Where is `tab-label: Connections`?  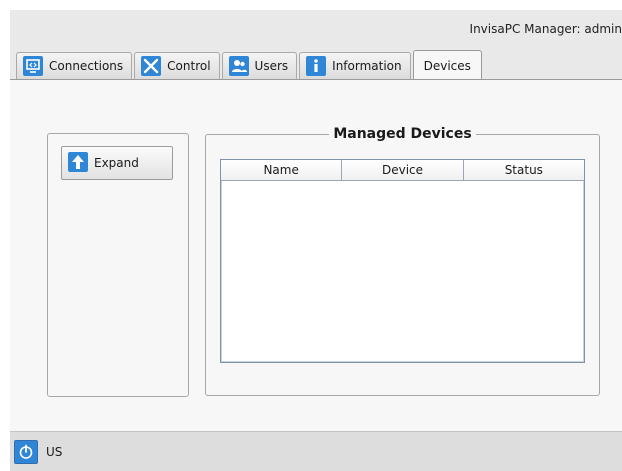
tab-label: Connections is located at coordinates (86, 66).